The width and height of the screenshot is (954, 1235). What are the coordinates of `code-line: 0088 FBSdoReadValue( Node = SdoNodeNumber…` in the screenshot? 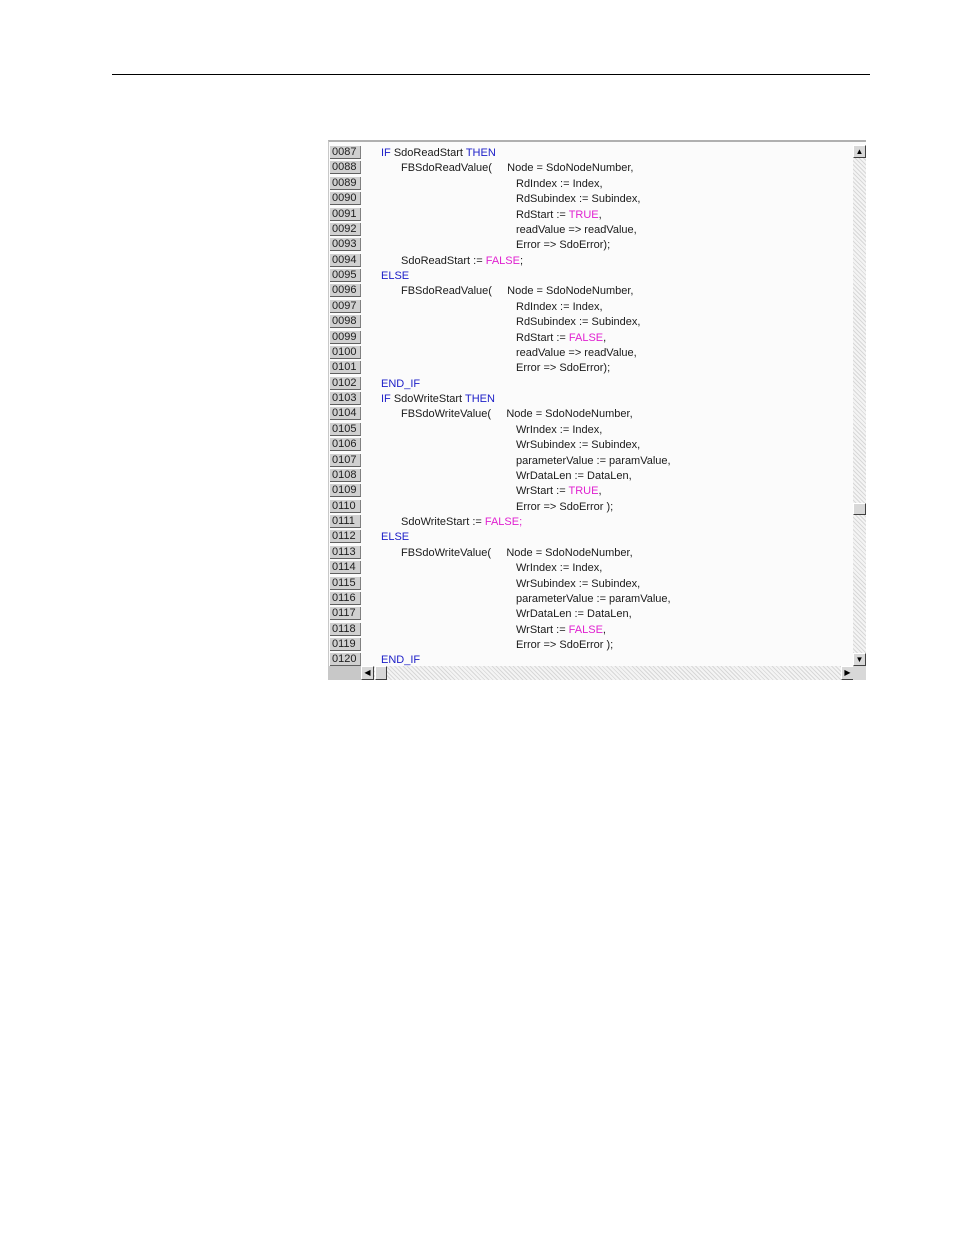 It's located at (591, 167).